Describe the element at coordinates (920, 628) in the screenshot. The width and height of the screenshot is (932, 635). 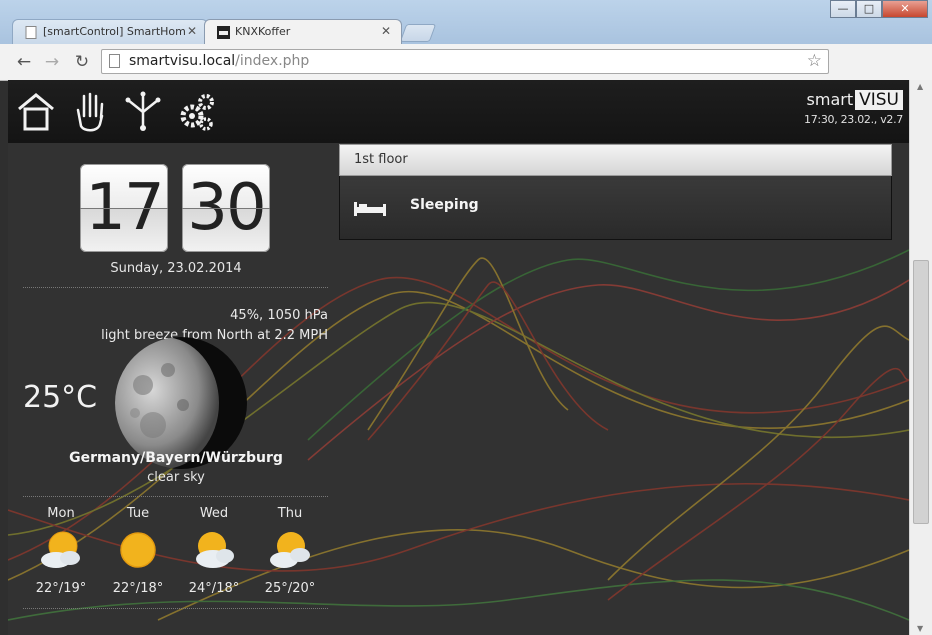
I see `scroll-down-icon: ▼` at that location.